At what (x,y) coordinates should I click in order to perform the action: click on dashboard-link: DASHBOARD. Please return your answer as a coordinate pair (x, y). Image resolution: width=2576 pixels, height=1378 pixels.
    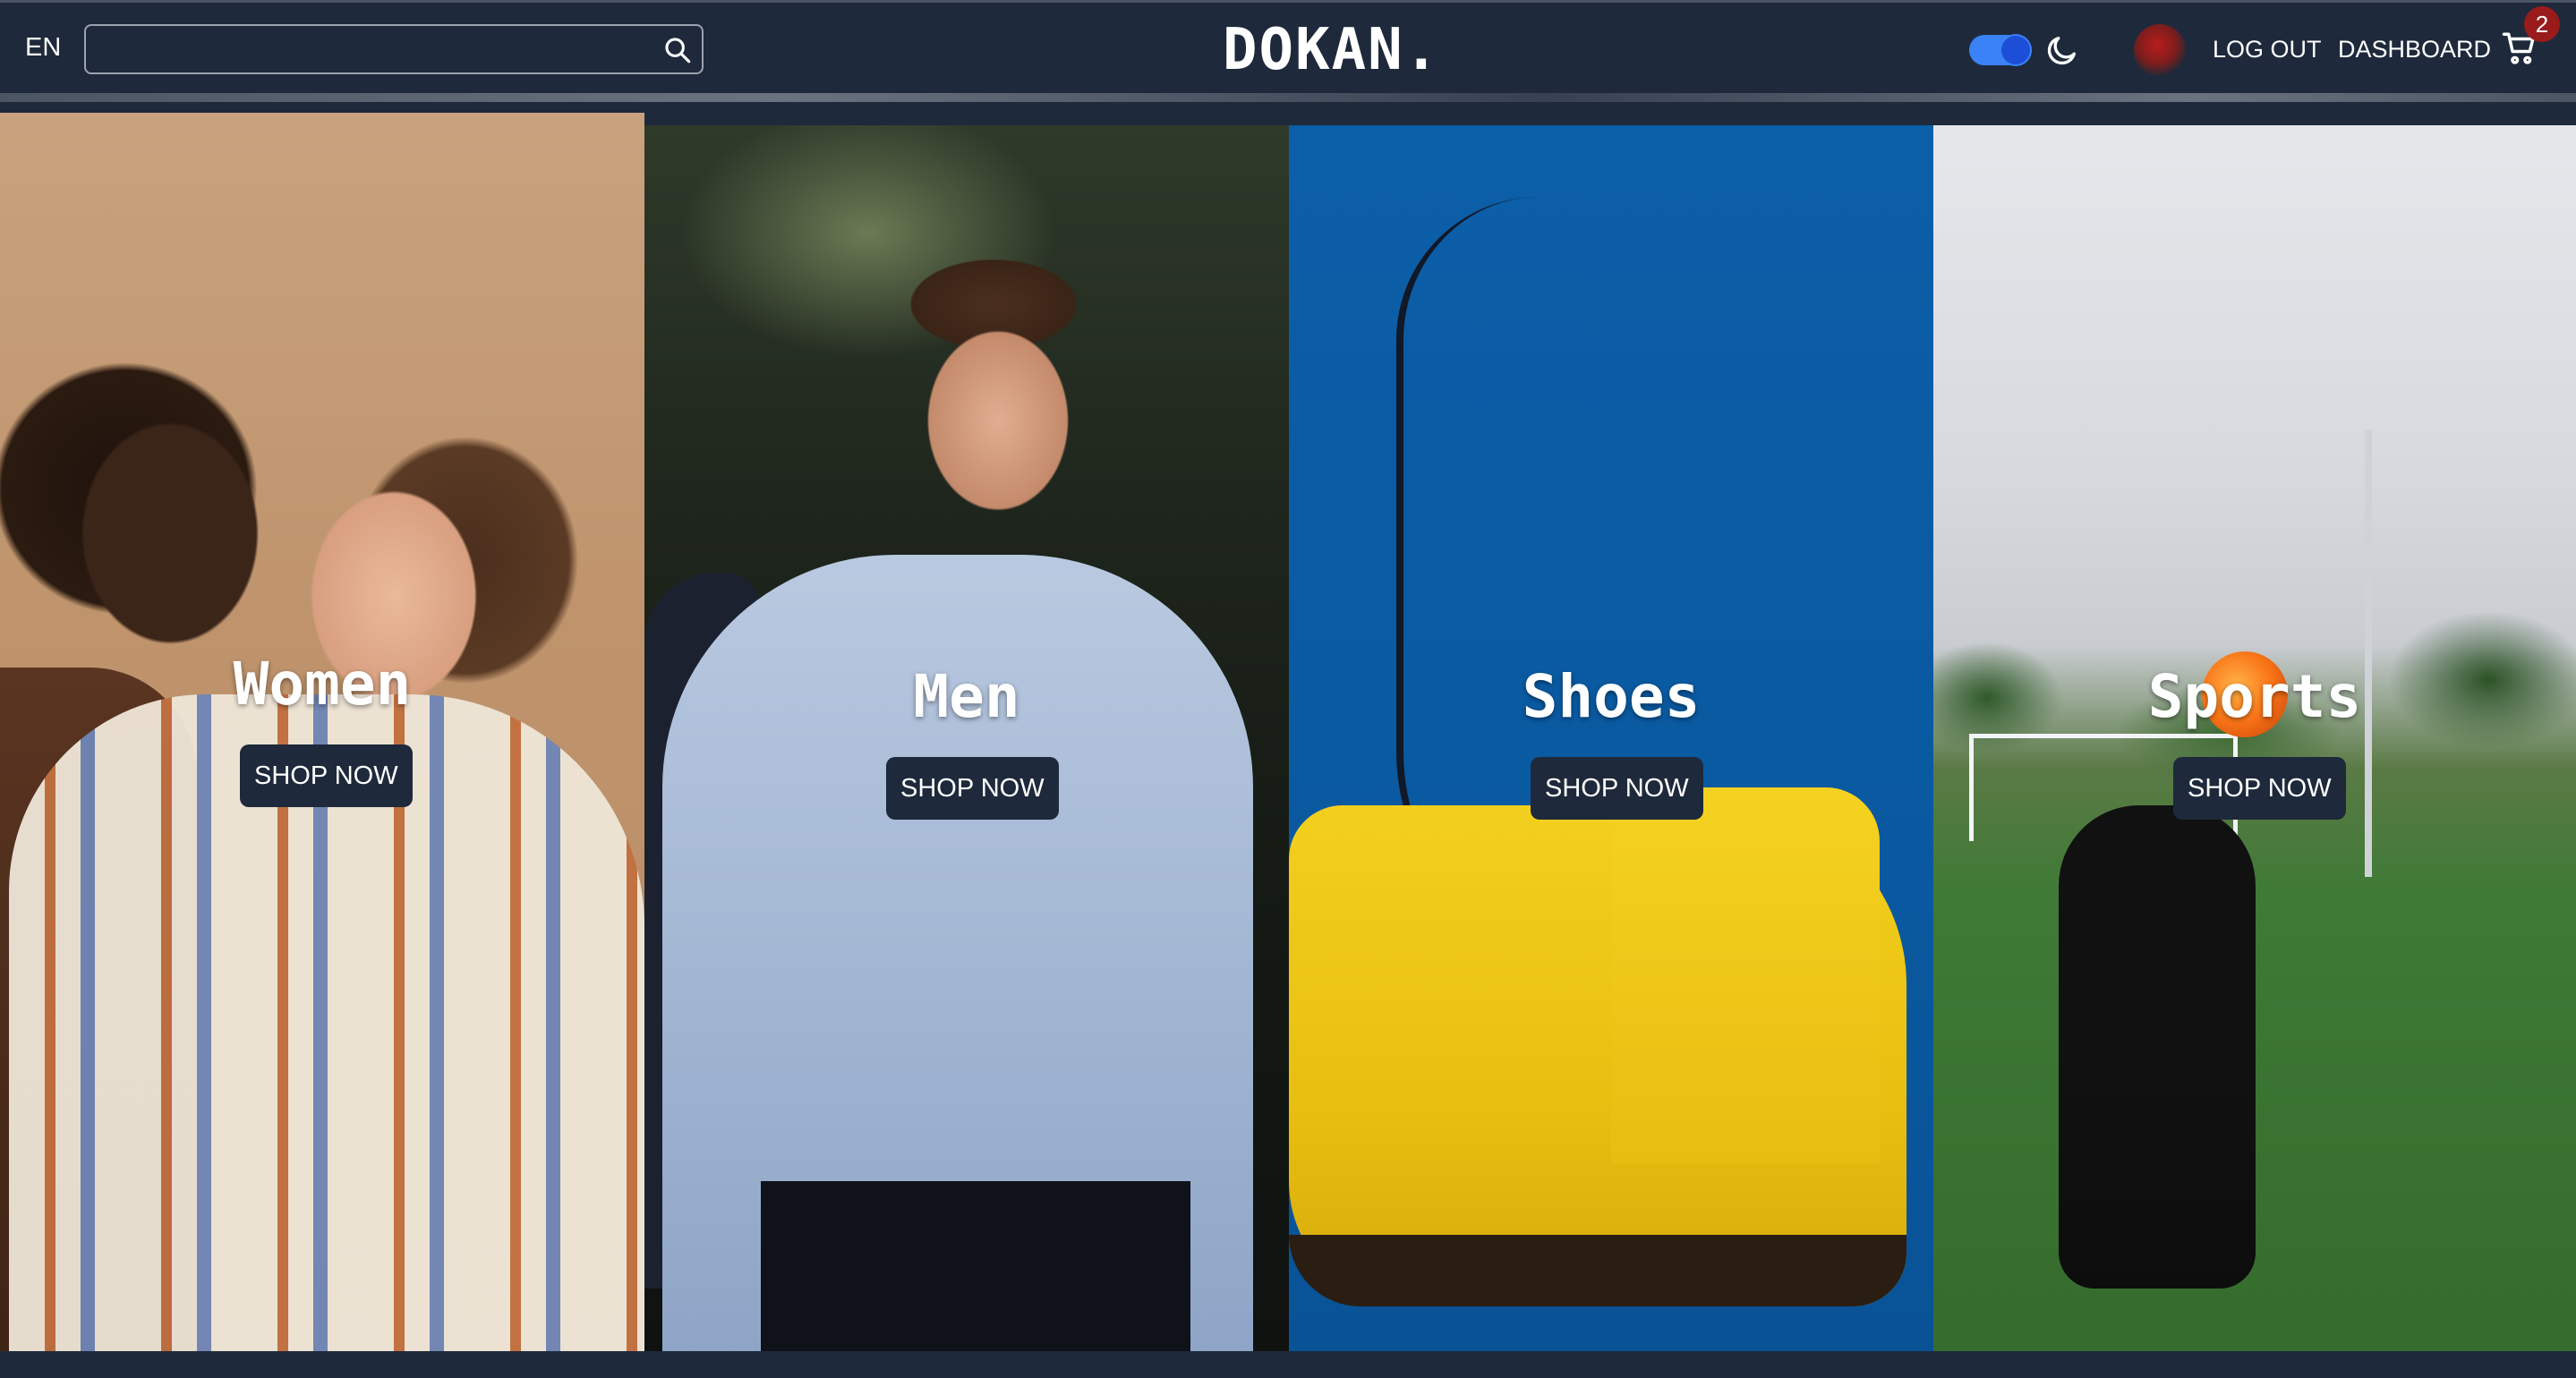
    Looking at the image, I should click on (2414, 50).